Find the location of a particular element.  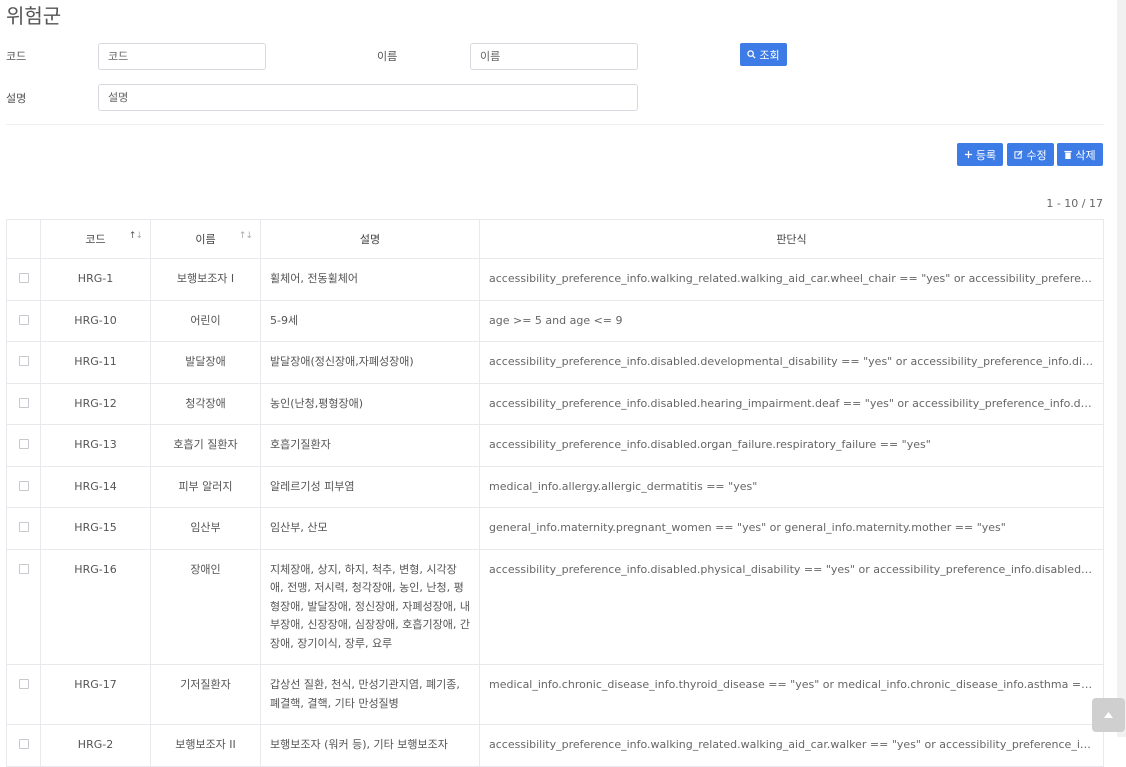

name-label: 이름 is located at coordinates (387, 56).